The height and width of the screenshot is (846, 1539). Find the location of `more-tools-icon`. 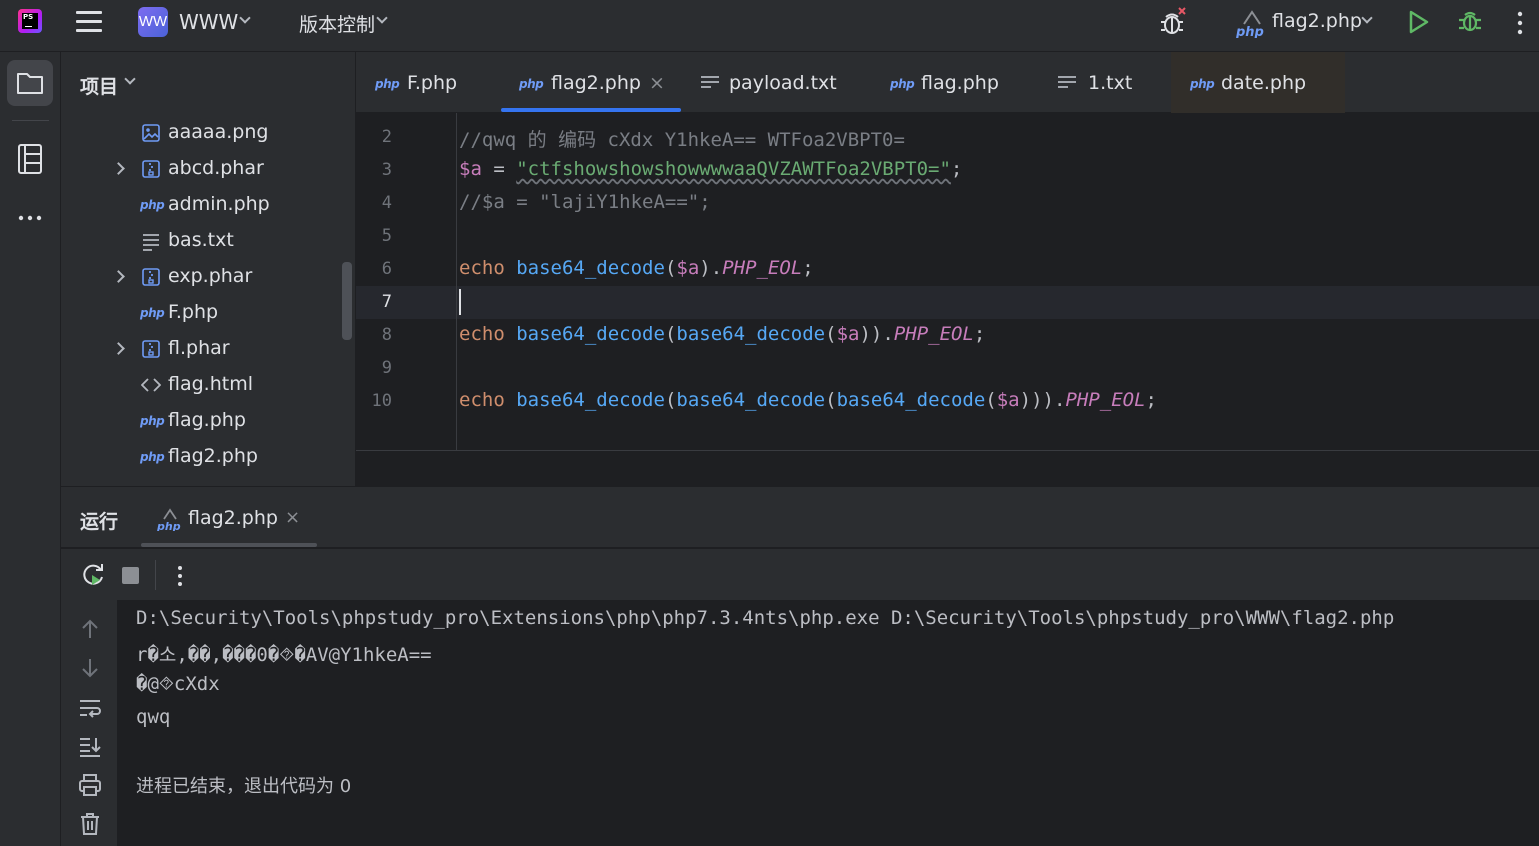

more-tools-icon is located at coordinates (30, 218).